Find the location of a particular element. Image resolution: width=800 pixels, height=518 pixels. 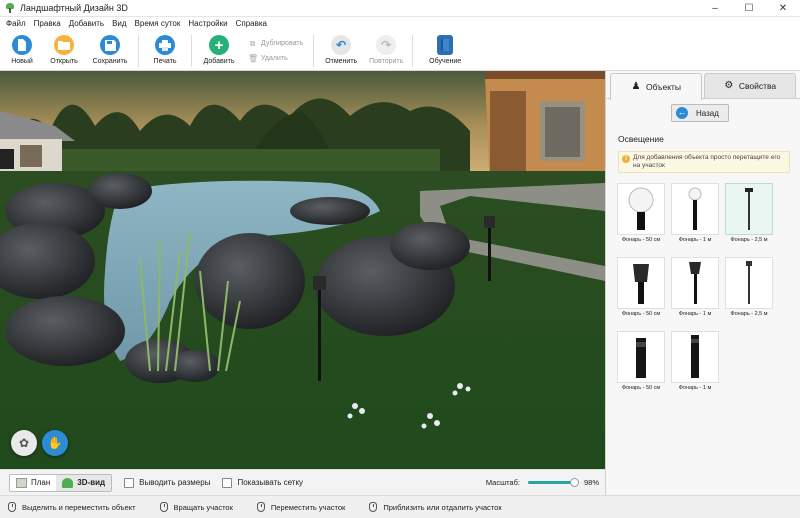

mouse-wheel-icon is located at coordinates (373, 507).